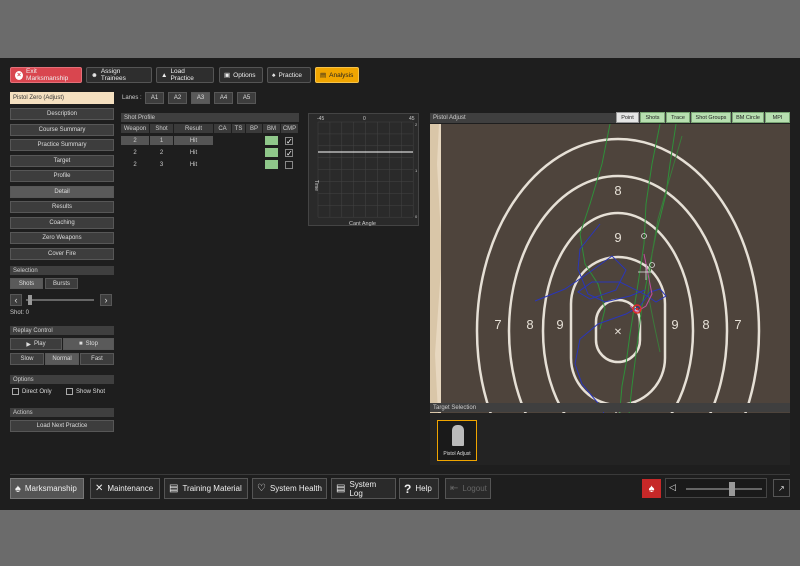 Image resolution: width=800 pixels, height=566 pixels. Describe the element at coordinates (177, 98) in the screenshot. I see `lane-button-a2: A2` at that location.